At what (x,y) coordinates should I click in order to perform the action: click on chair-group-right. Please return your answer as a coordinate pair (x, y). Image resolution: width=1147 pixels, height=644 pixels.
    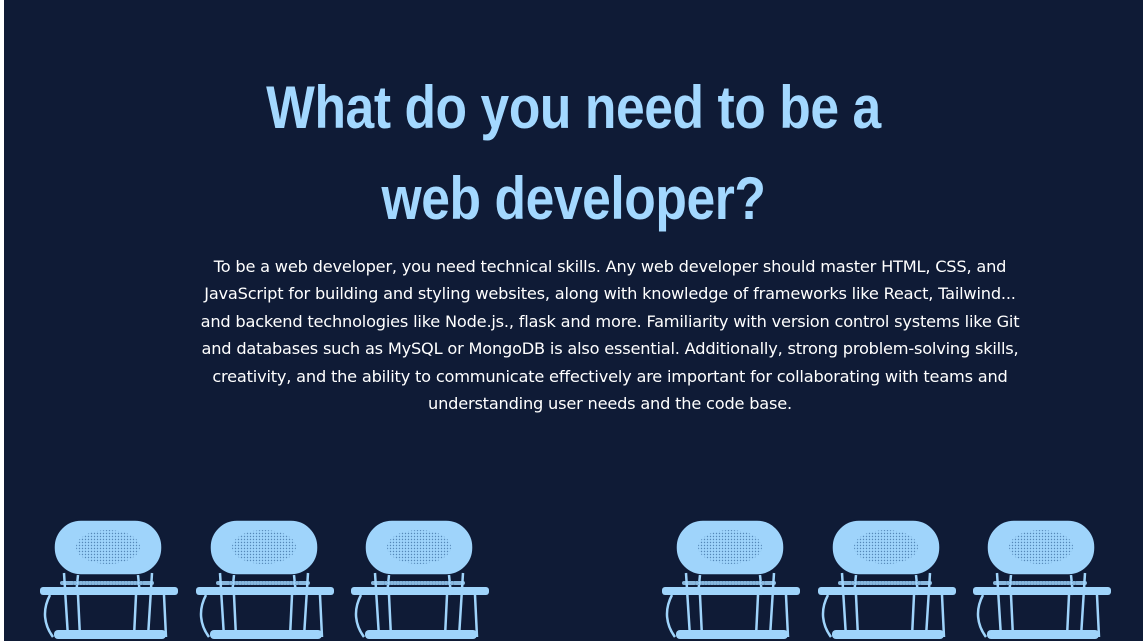
    Looking at the image, I should click on (886, 579).